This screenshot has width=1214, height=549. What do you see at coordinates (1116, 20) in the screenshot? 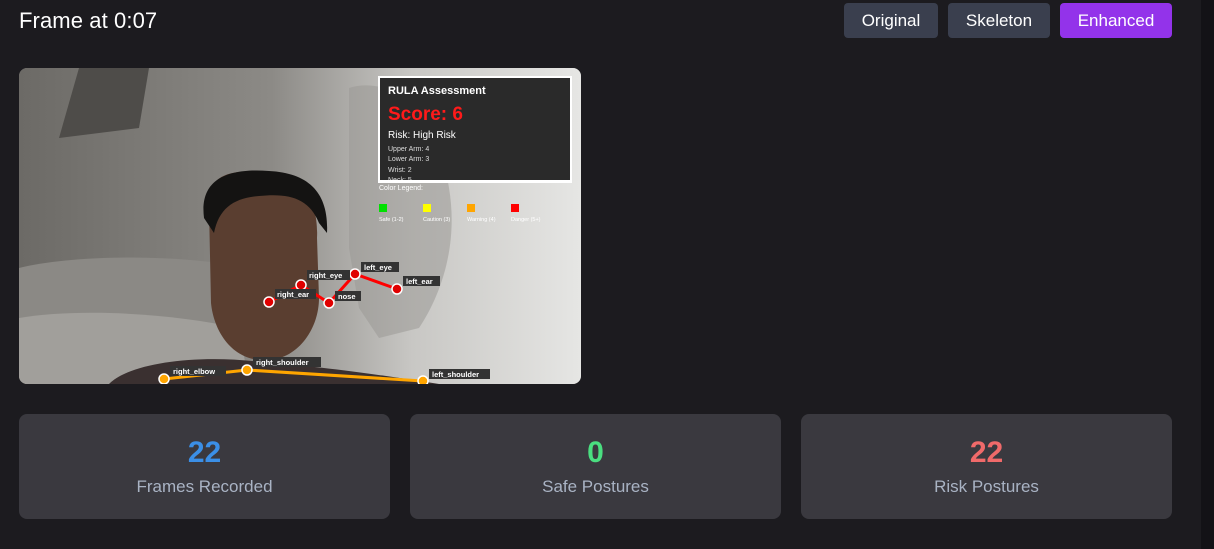
I see `enhanced-view-button: Enhanced` at bounding box center [1116, 20].